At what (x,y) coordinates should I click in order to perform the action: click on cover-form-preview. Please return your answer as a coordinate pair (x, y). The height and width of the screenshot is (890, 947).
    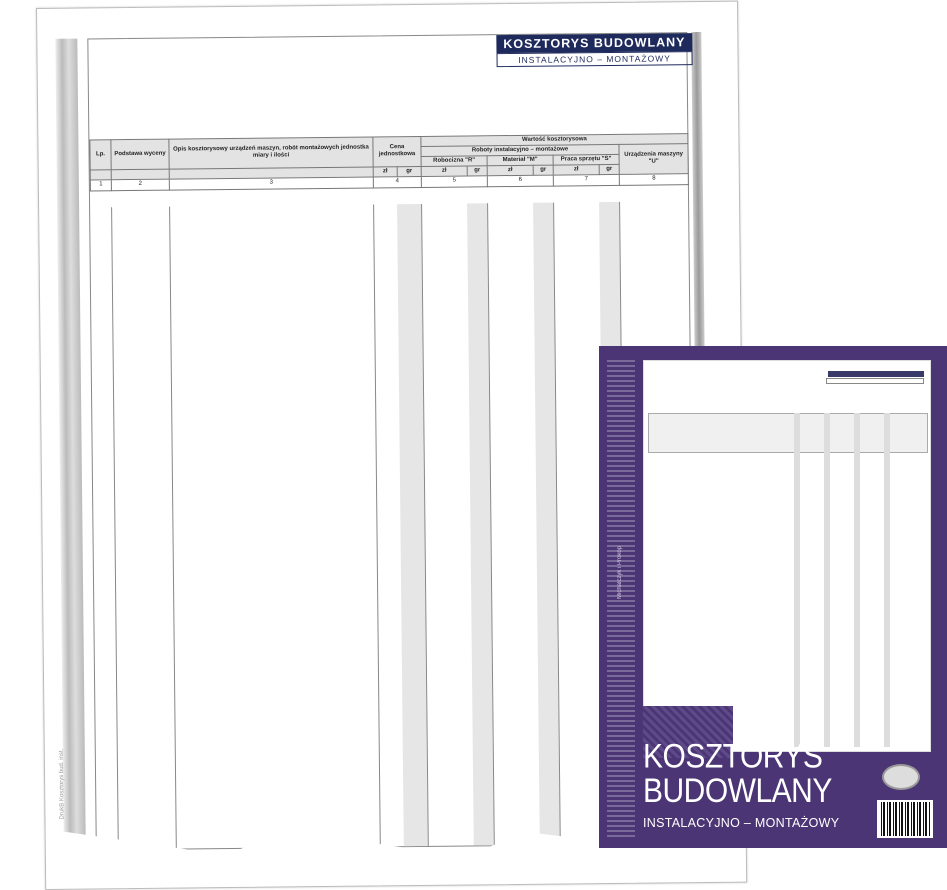
    Looking at the image, I should click on (787, 556).